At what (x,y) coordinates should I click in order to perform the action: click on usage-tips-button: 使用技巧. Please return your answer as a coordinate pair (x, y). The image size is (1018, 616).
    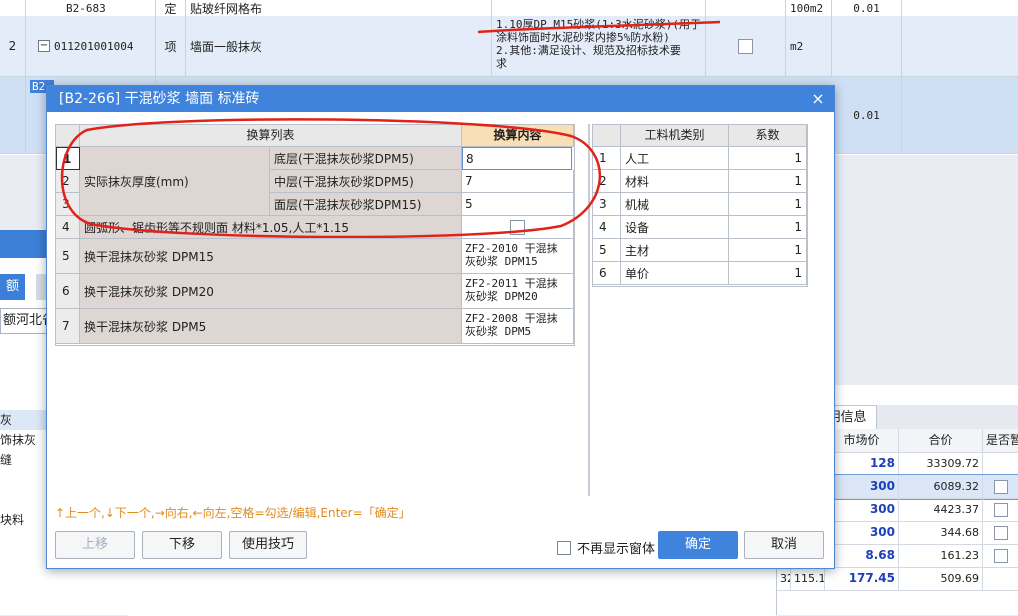
    Looking at the image, I should click on (268, 545).